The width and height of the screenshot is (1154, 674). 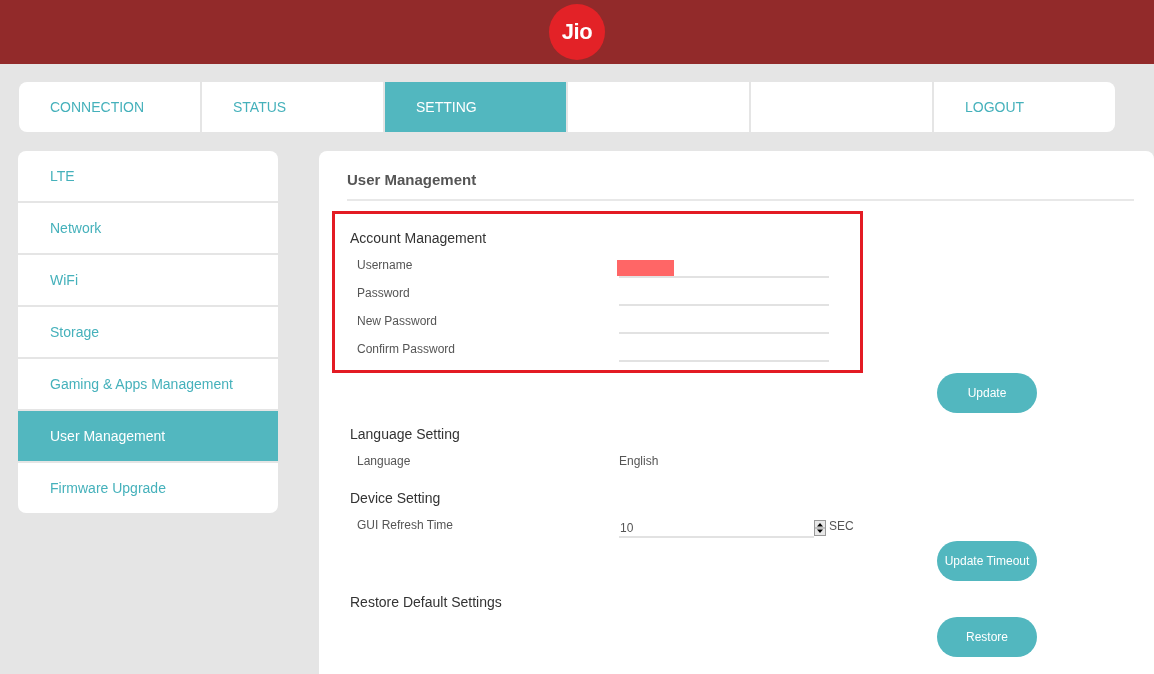 I want to click on field-label: Username, so click(x=385, y=266).